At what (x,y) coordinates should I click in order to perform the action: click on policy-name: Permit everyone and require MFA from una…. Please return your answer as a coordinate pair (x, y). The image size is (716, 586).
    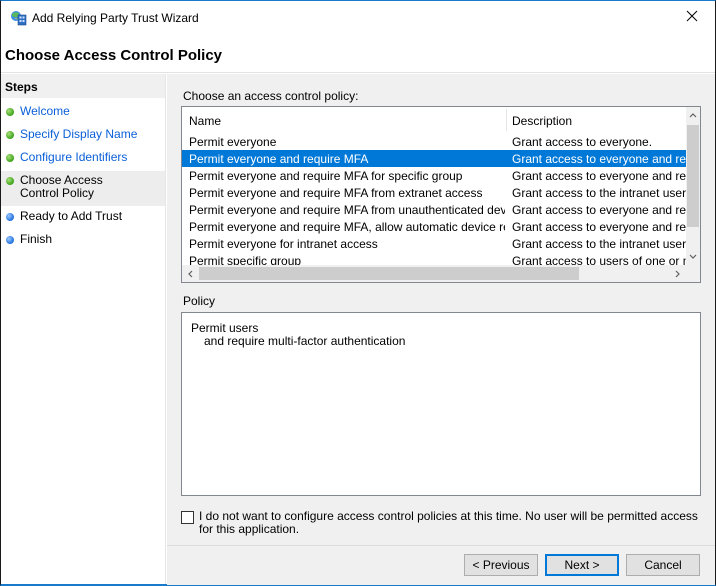
    Looking at the image, I should click on (347, 210).